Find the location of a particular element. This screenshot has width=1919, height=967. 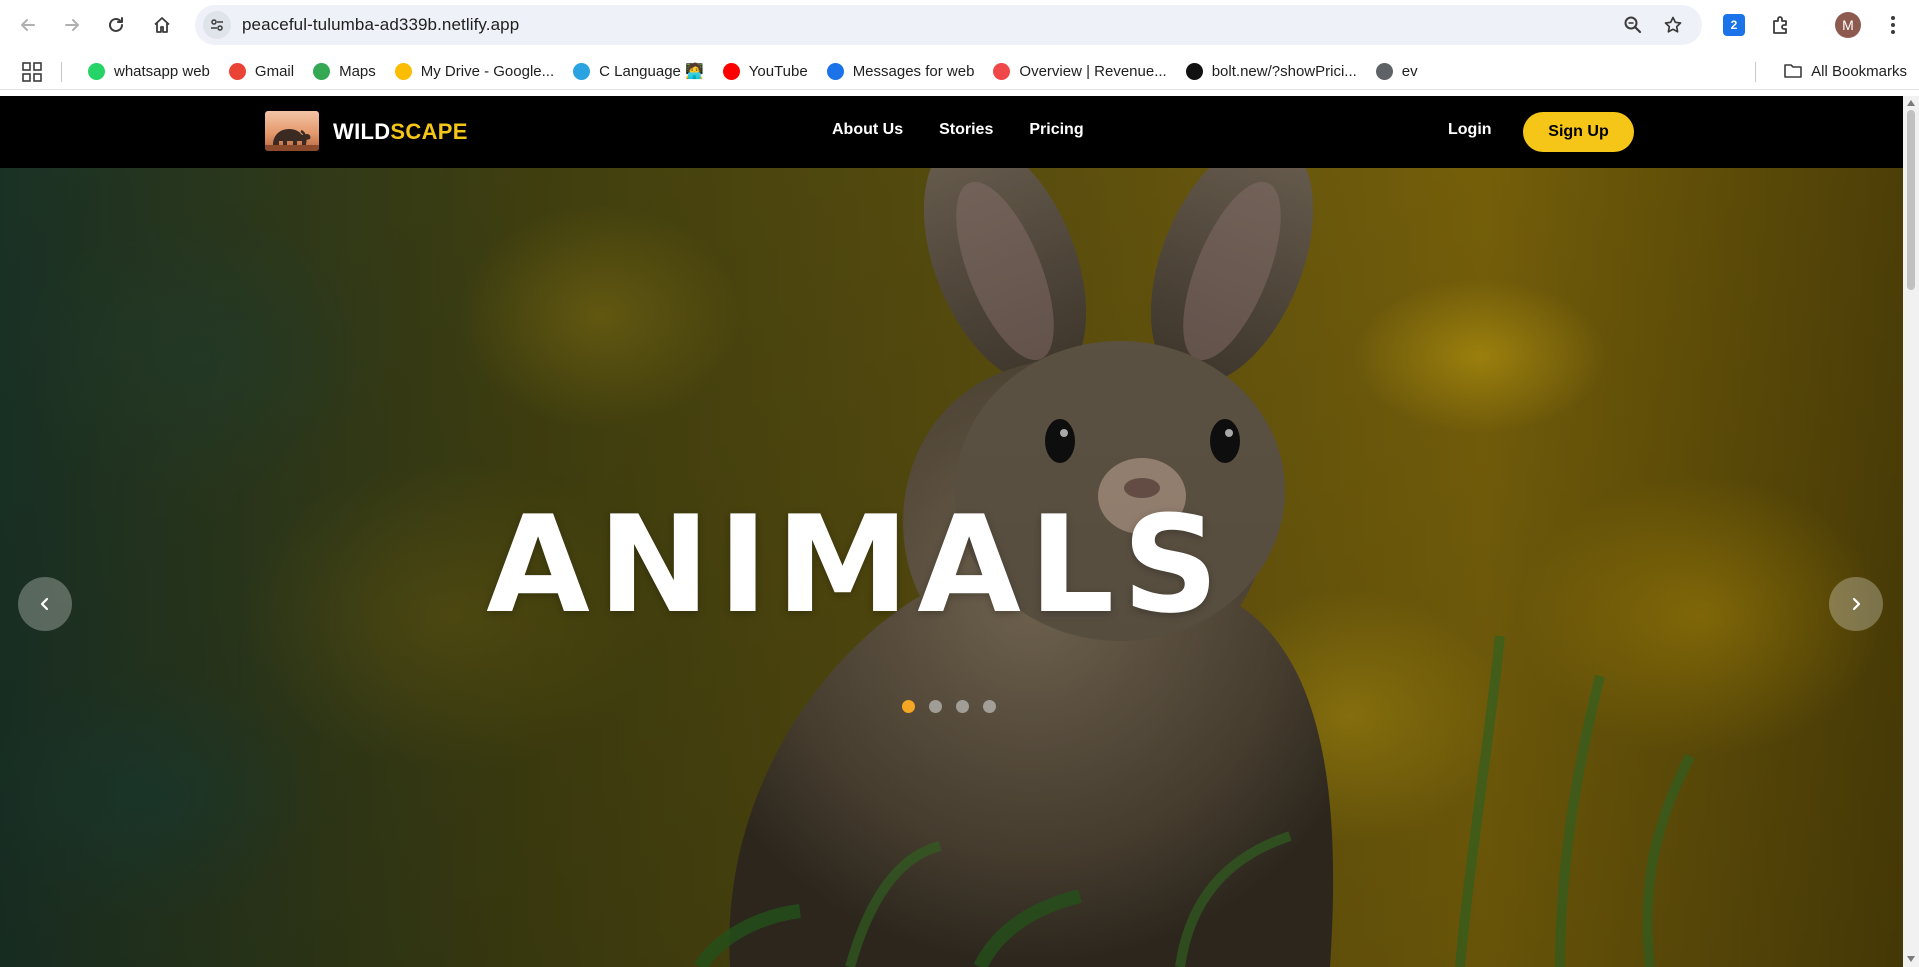

logo-image is located at coordinates (292, 131).